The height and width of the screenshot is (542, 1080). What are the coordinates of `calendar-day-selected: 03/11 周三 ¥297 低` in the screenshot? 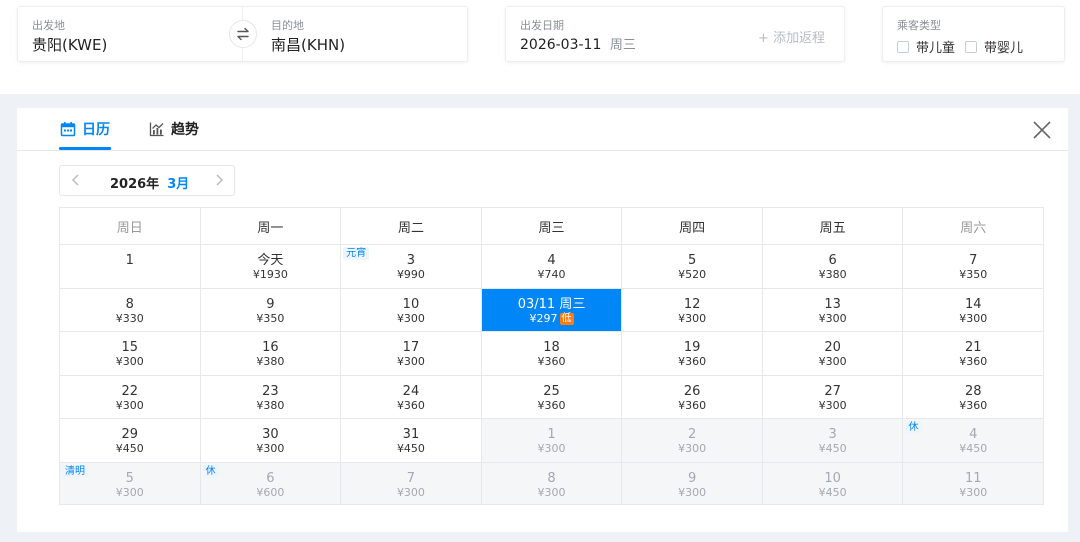 It's located at (552, 309).